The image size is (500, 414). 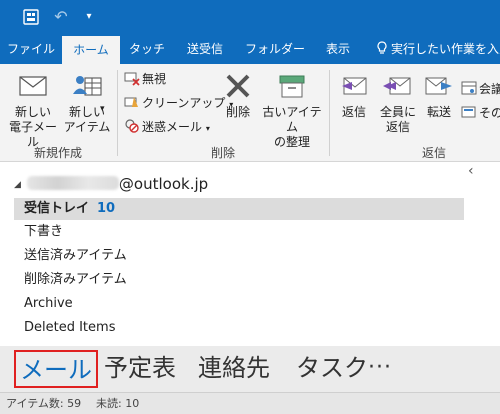 What do you see at coordinates (292, 119) in the screenshot?
I see `archive-old-label-1: 古いアイテム` at bounding box center [292, 119].